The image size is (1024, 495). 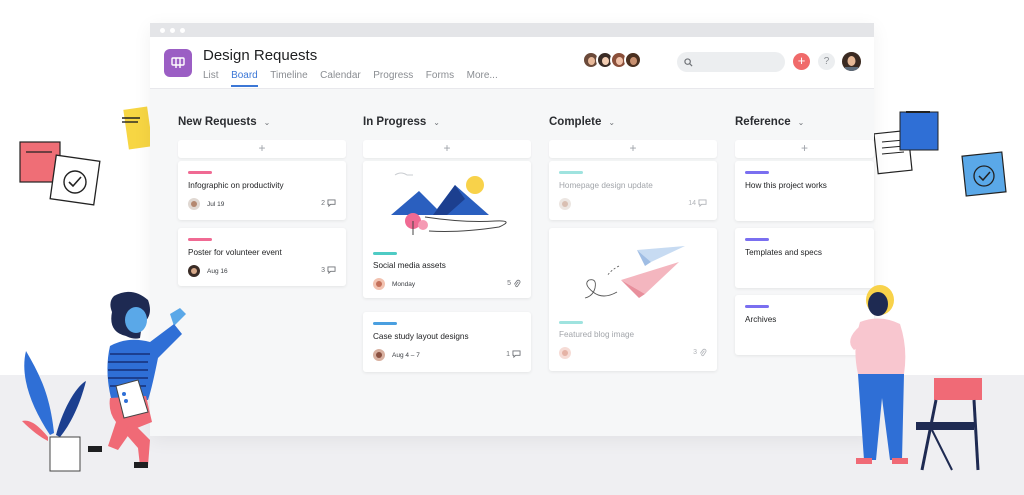 What do you see at coordinates (244, 78) in the screenshot?
I see `tab-board: Board` at bounding box center [244, 78].